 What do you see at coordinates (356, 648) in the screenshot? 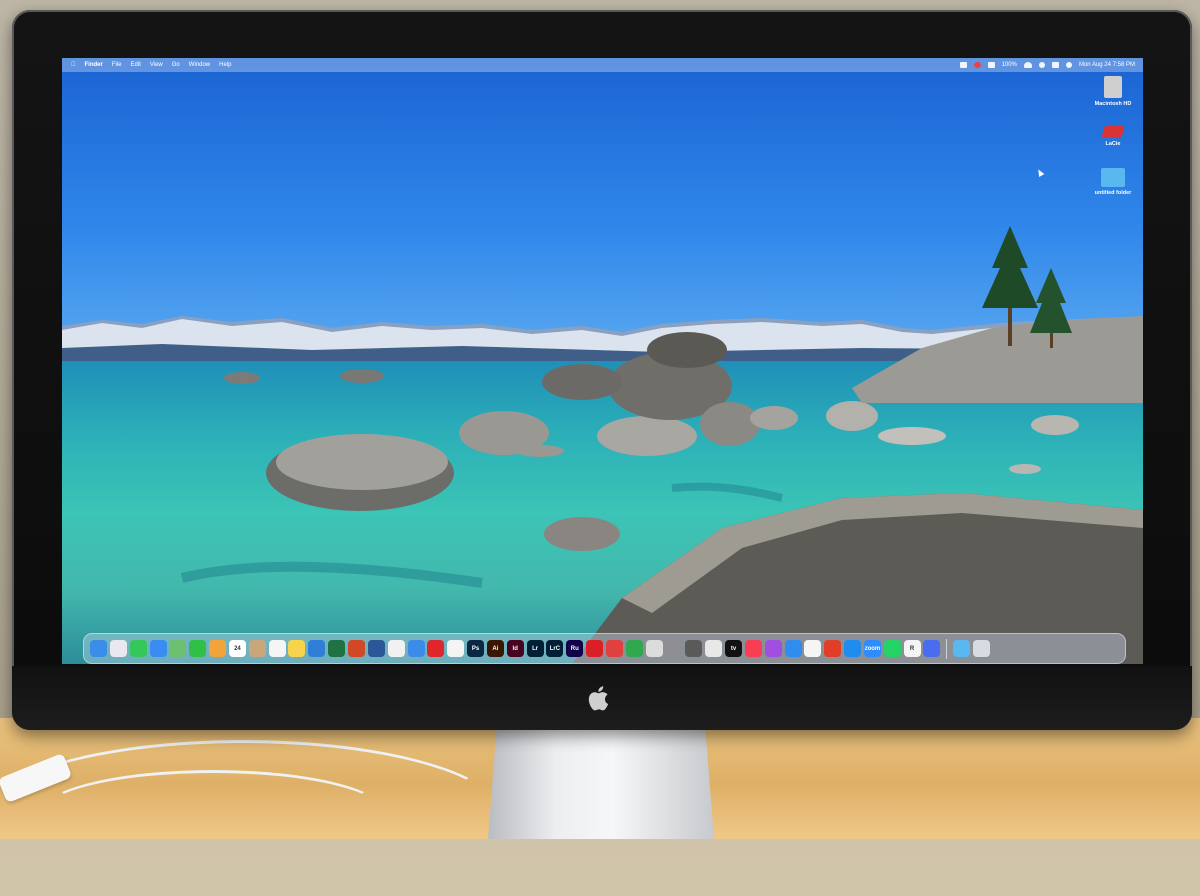
I see `powerpoint-icon` at bounding box center [356, 648].